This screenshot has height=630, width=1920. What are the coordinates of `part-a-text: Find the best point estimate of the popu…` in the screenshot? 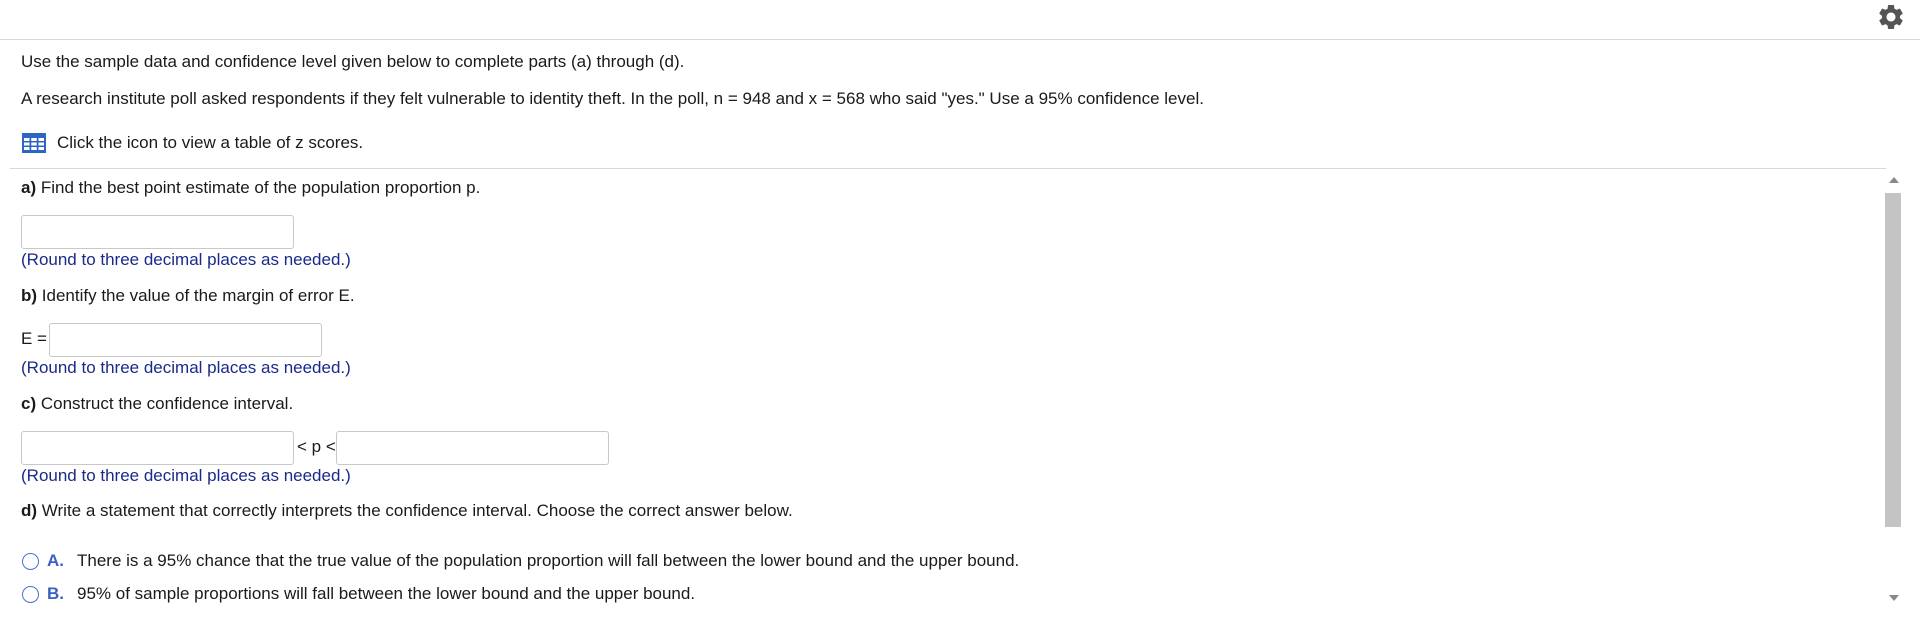 It's located at (260, 187).